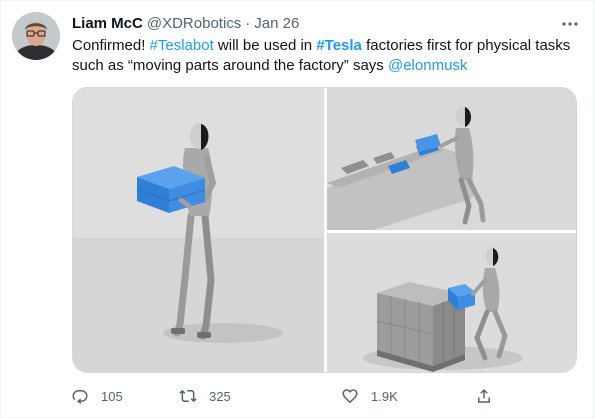 This screenshot has width=595, height=418. I want to click on retweet-icon, so click(188, 396).